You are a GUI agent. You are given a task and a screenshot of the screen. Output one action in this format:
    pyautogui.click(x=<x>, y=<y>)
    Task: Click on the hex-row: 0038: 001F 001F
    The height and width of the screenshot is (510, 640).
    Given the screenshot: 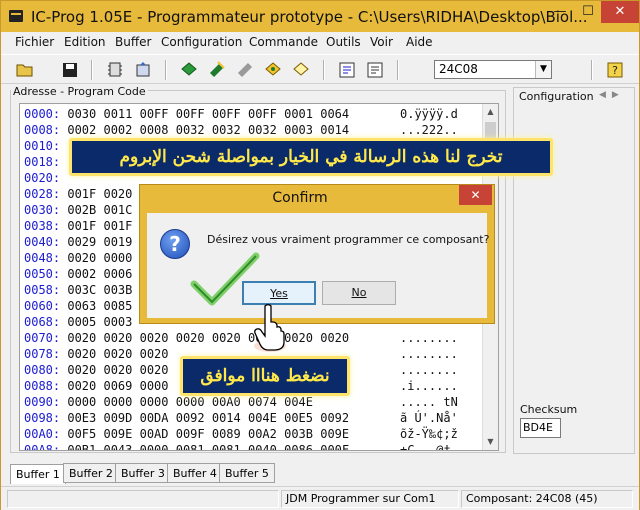 What is the action you would take?
    pyautogui.click(x=78, y=227)
    